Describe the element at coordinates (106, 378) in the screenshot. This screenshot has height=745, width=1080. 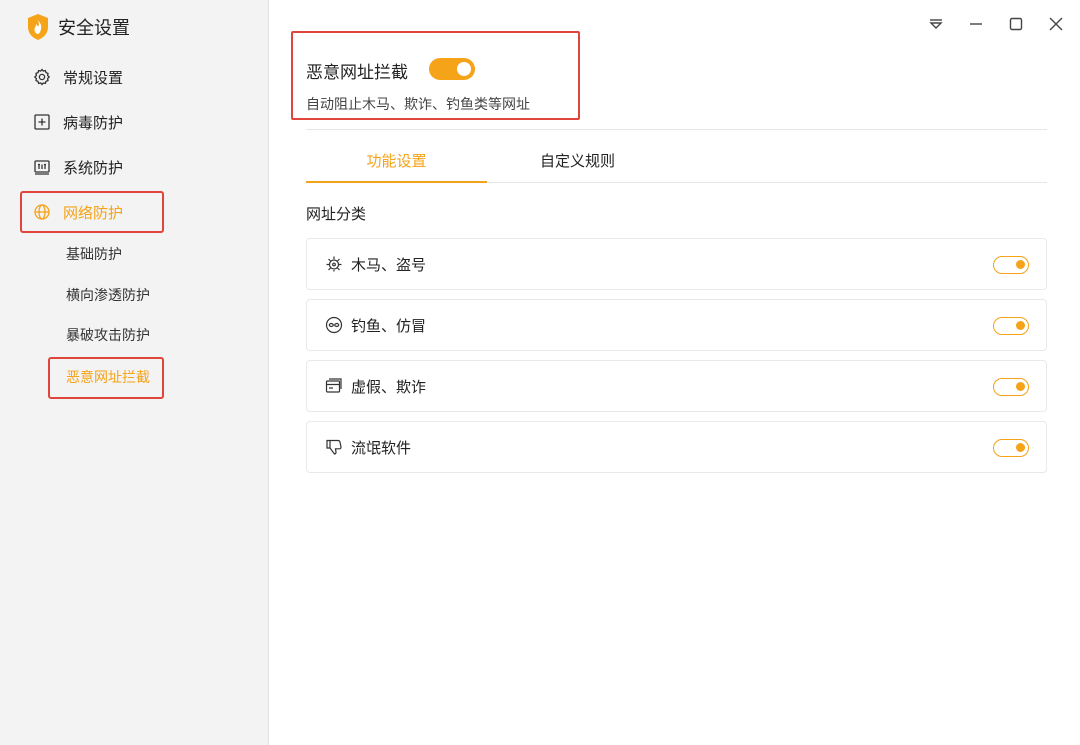
I see `sidebar-subitem-malicious-url: 恶意网址拦截` at that location.